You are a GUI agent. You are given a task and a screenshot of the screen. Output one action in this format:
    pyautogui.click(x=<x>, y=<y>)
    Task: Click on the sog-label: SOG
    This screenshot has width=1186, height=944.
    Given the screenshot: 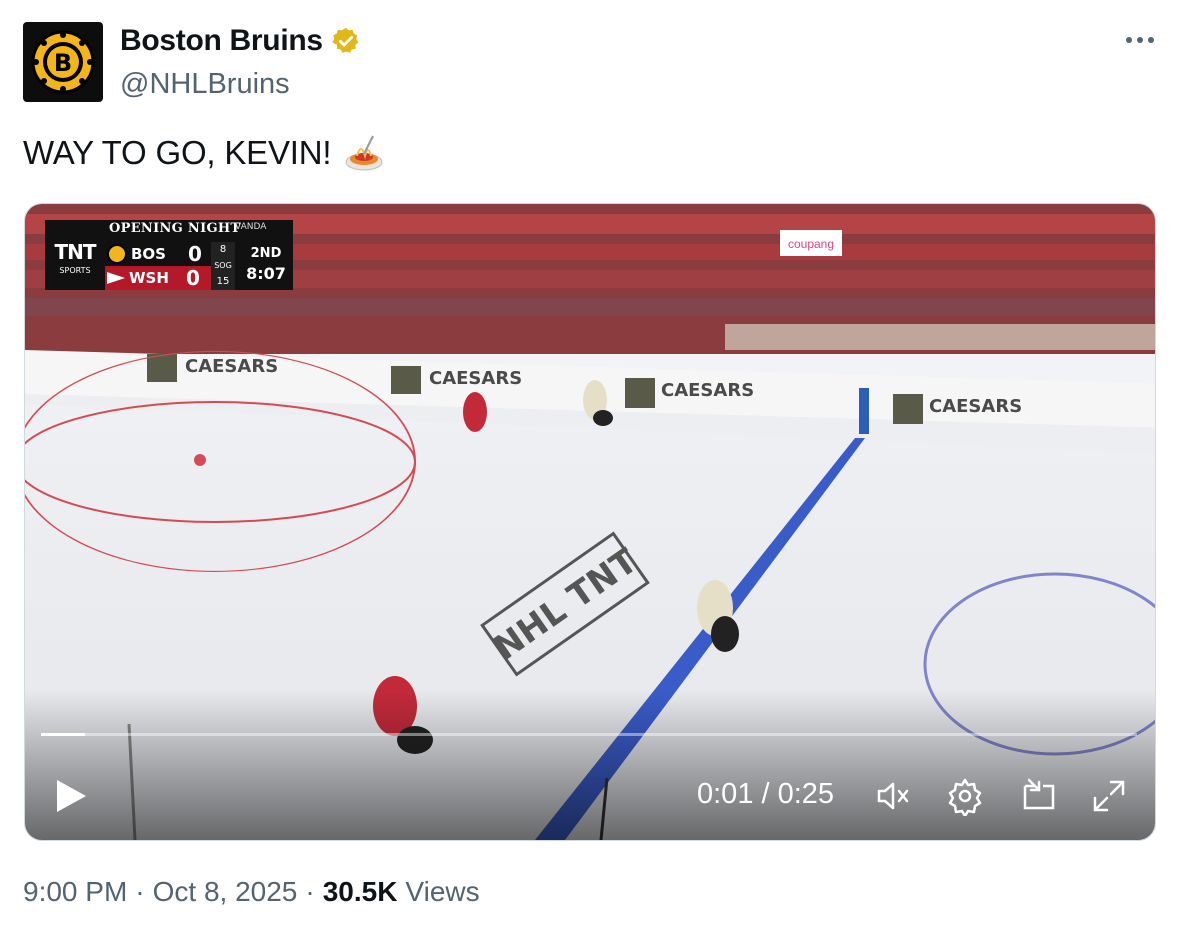 What is the action you would take?
    pyautogui.click(x=223, y=265)
    